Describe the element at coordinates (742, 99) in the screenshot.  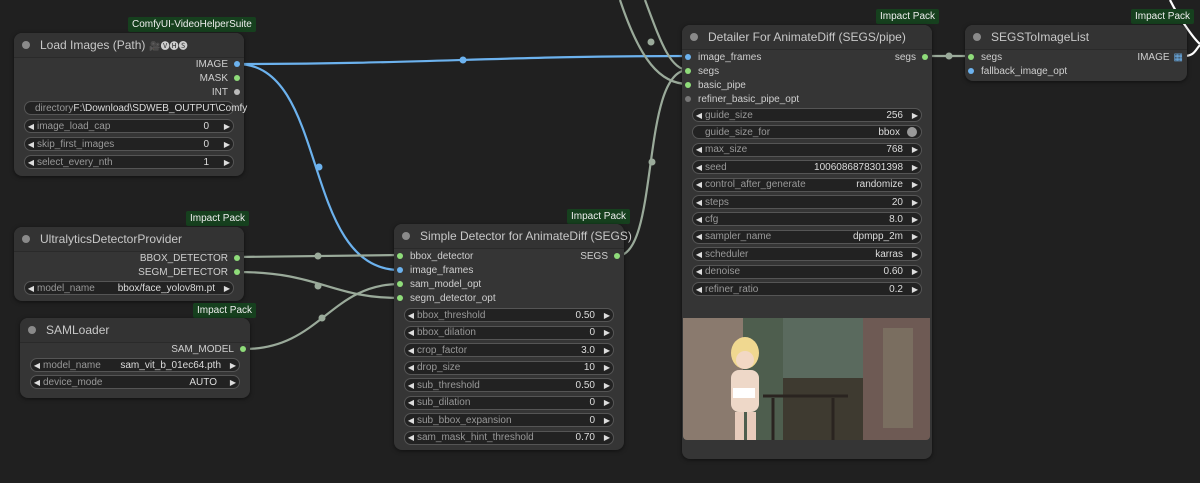
I see `input-refiner-basic-pipe-opt: refiner_basic_pipe_opt` at that location.